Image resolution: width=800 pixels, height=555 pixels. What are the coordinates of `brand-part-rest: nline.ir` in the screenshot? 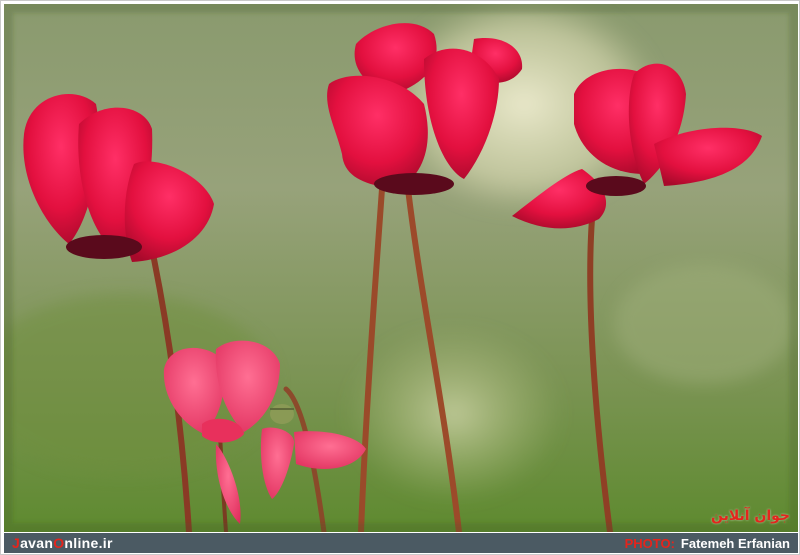 It's located at (88, 543).